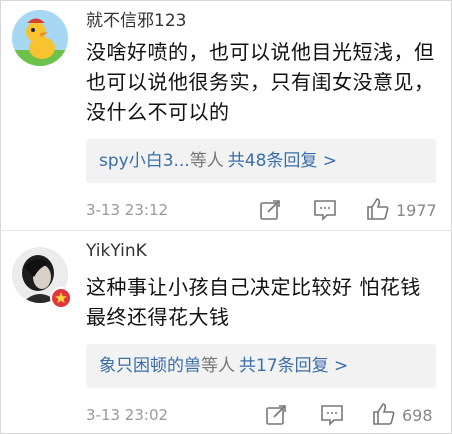 The height and width of the screenshot is (434, 452). Describe the element at coordinates (127, 415) in the screenshot. I see `timestamp: 3-13 23:02` at that location.